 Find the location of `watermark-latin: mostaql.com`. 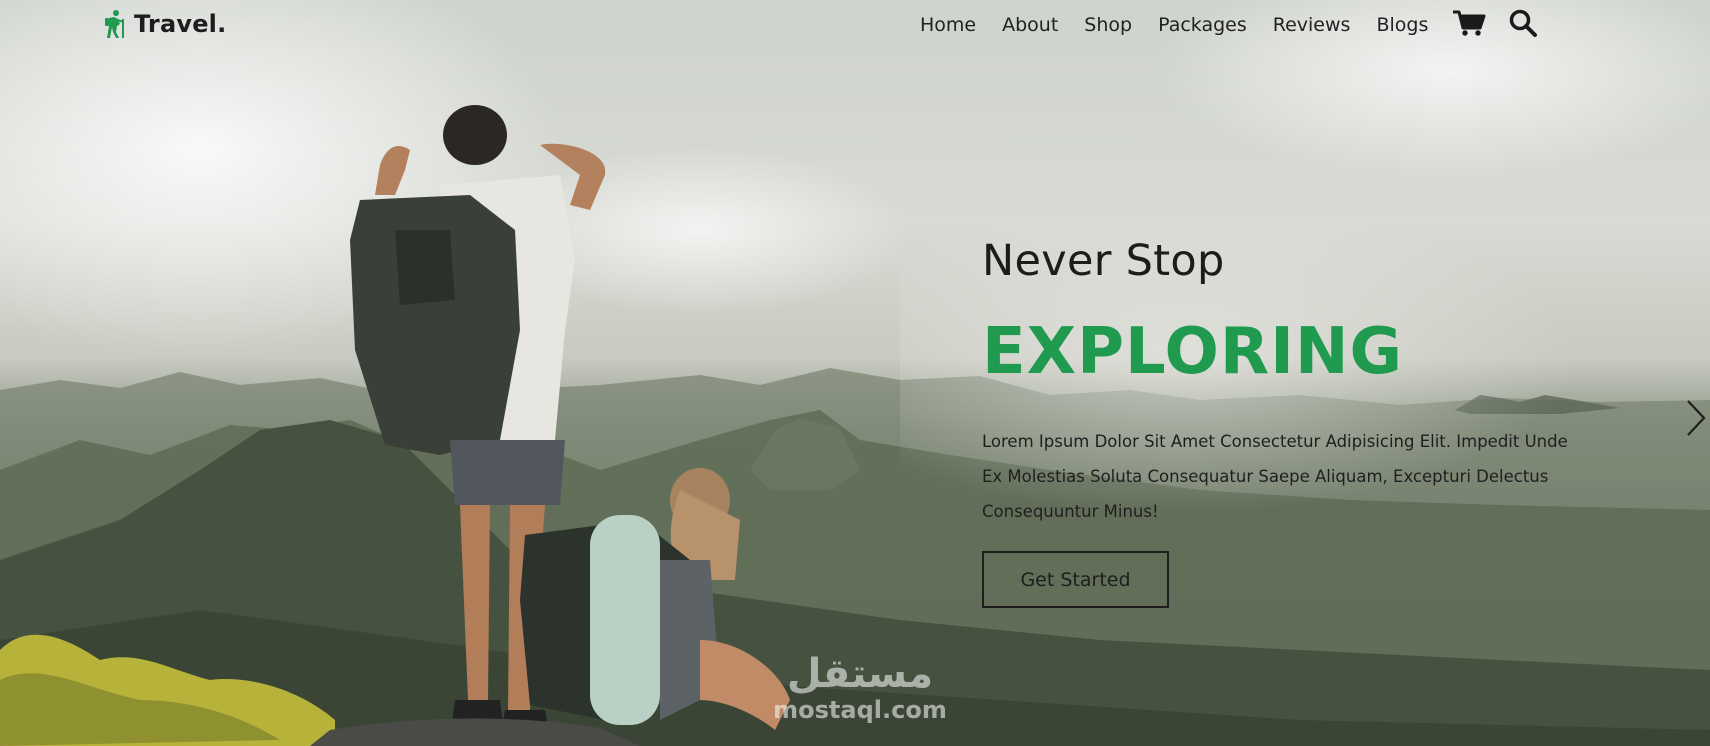

watermark-latin: mostaql.com is located at coordinates (860, 710).